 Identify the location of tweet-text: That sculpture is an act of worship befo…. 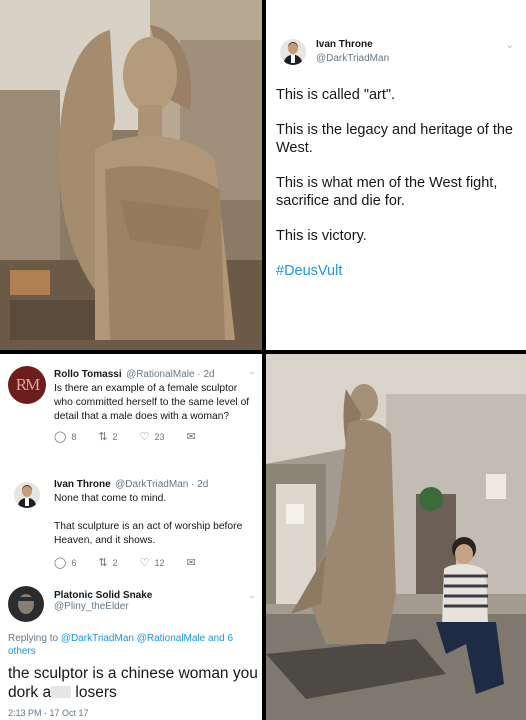
(148, 533).